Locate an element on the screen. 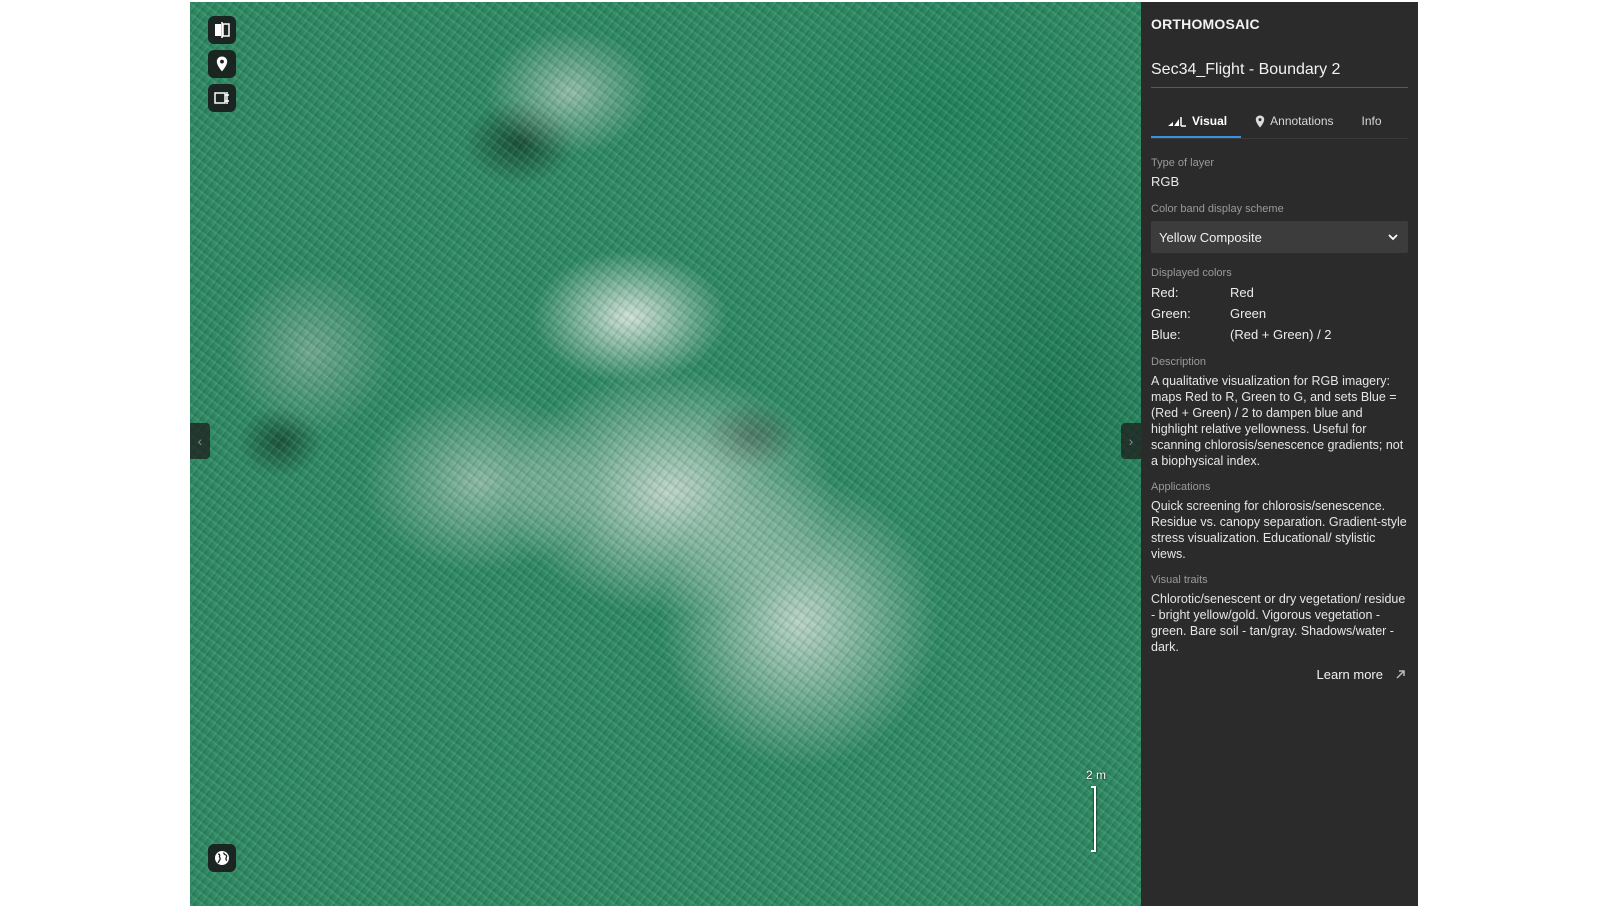 This screenshot has height=906, width=1600. applications-label: Applications is located at coordinates (1181, 487).